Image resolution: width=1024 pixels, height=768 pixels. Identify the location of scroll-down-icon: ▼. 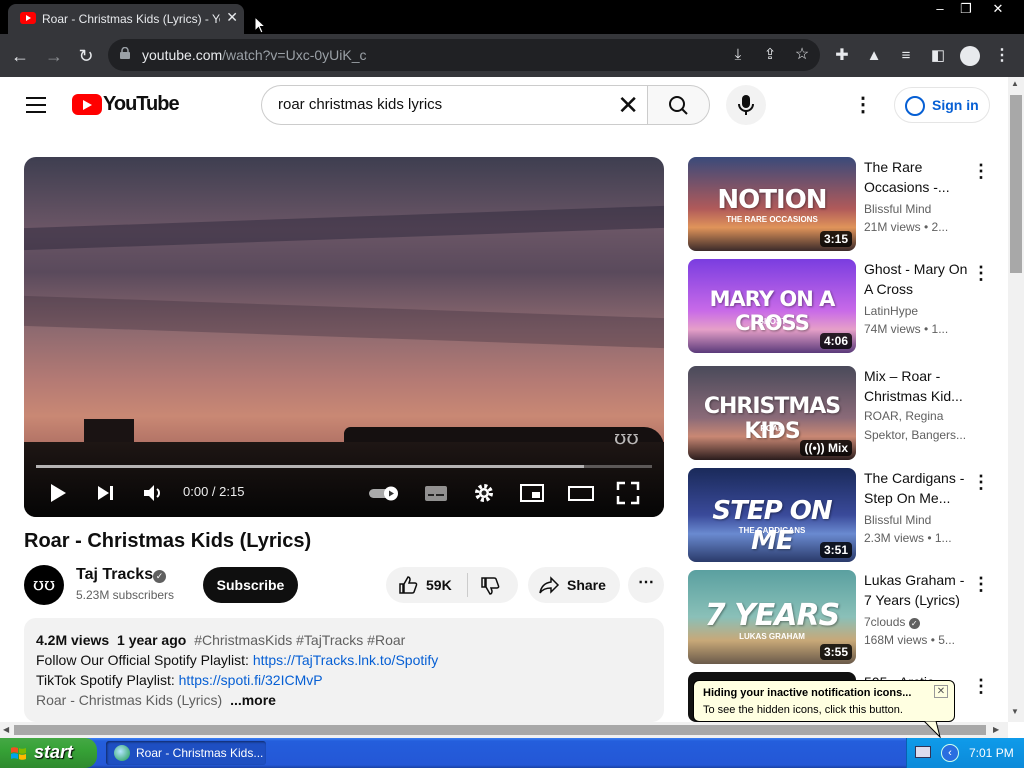
(1015, 711).